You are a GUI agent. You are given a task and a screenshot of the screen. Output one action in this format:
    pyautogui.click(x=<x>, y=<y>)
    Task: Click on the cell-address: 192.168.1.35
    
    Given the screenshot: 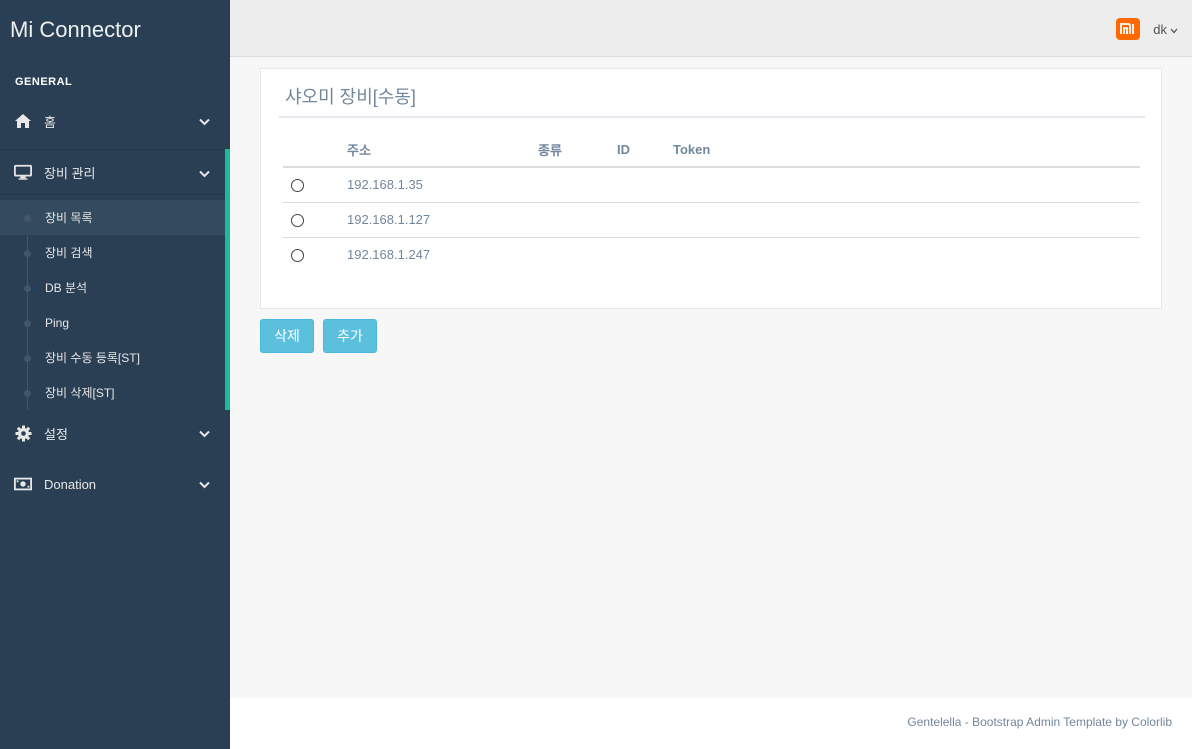 What is the action you would take?
    pyautogui.click(x=385, y=185)
    